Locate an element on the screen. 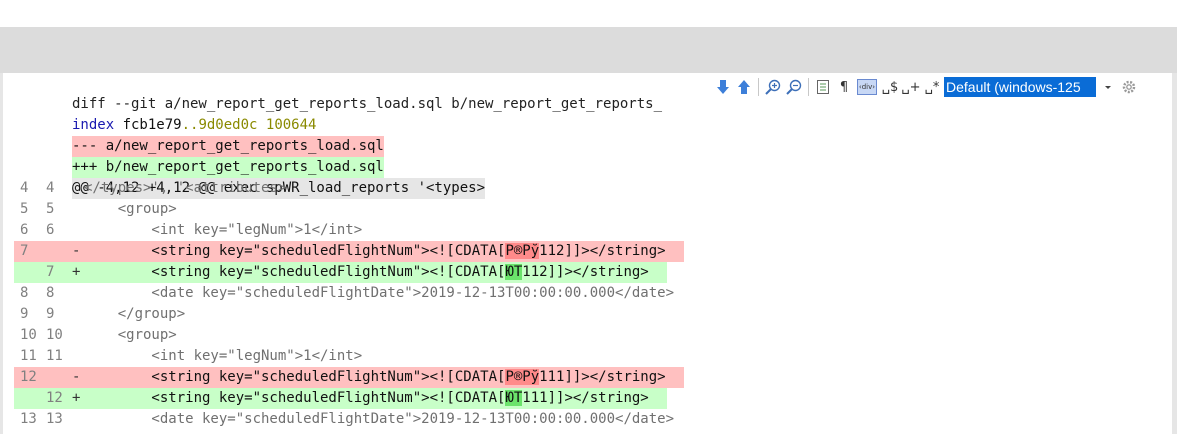  new-line-number: 12 is located at coordinates (54, 398).